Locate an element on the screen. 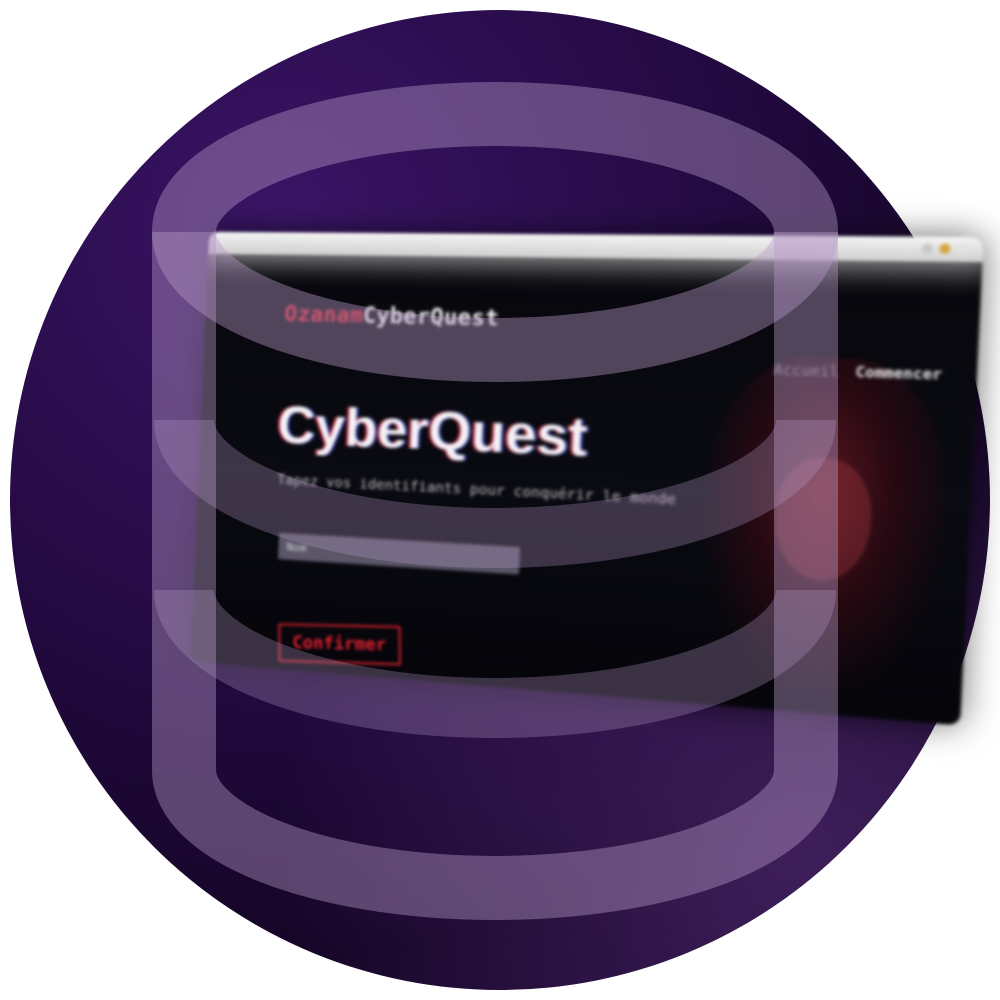 The height and width of the screenshot is (1000, 1000). nav-link-commencer: Commencer is located at coordinates (898, 374).